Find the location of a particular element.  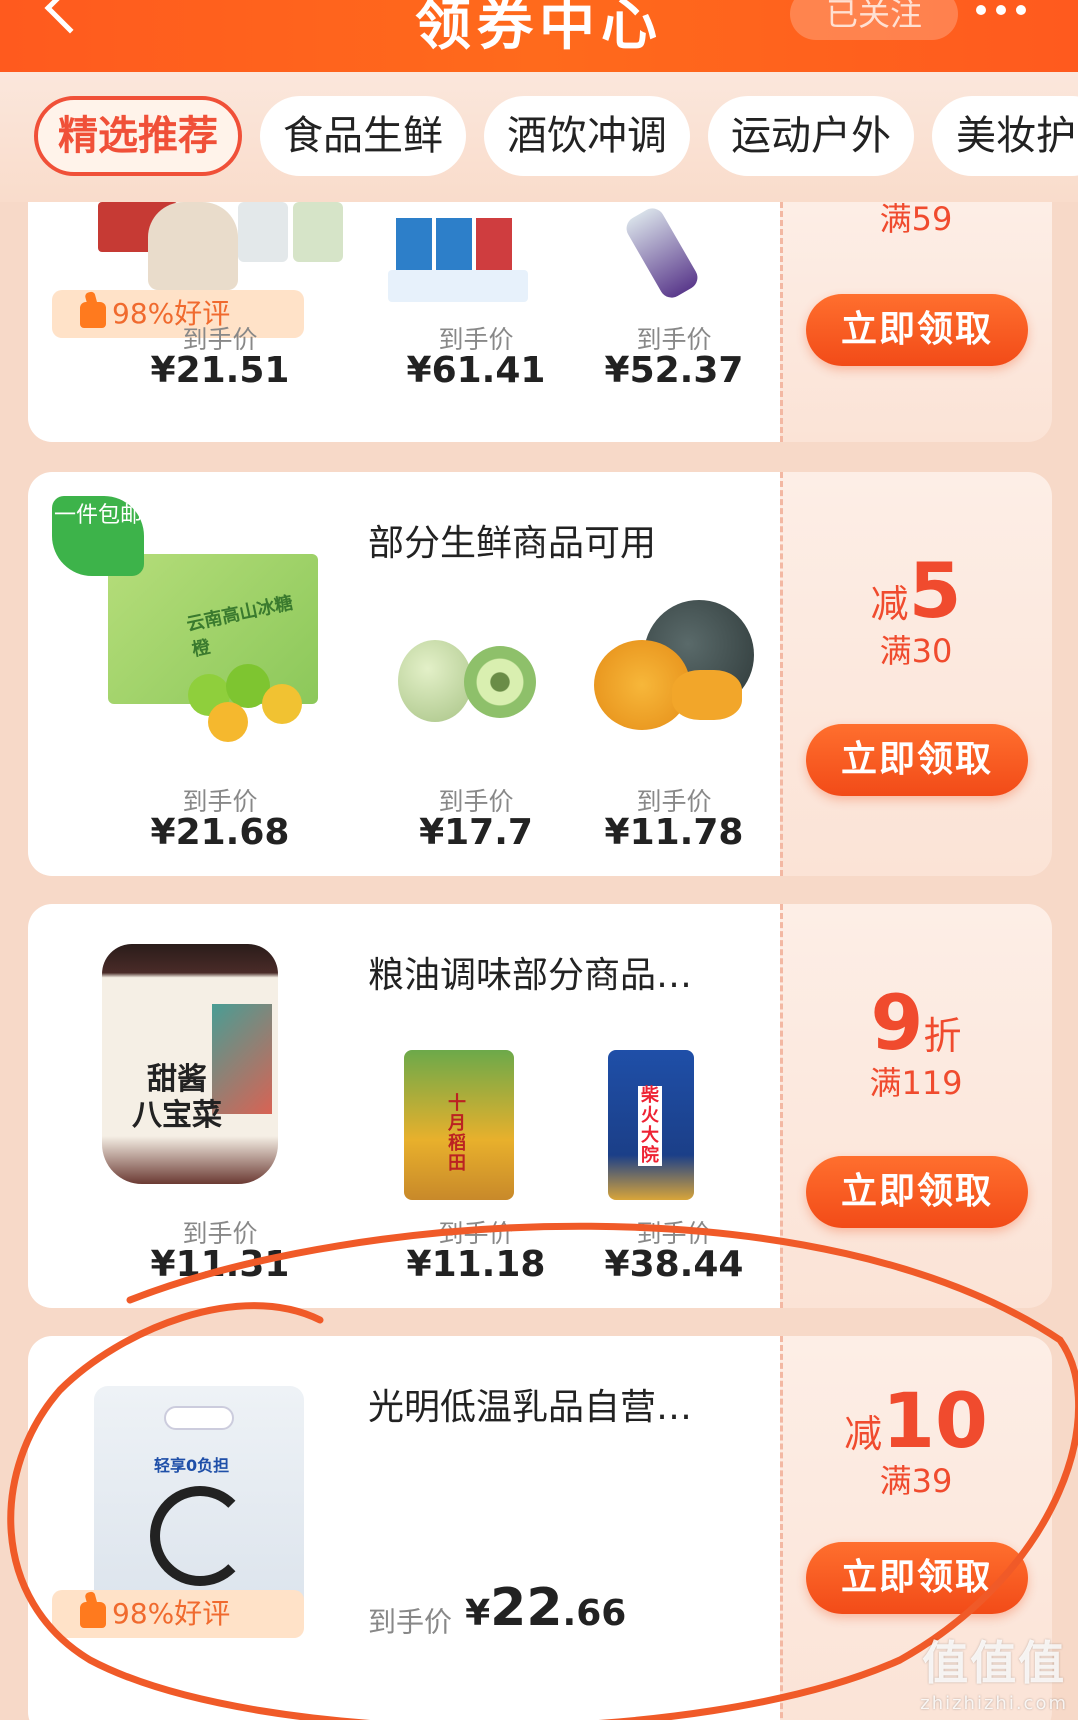

product-image: 甜酱 八宝菜 is located at coordinates (192, 1064).